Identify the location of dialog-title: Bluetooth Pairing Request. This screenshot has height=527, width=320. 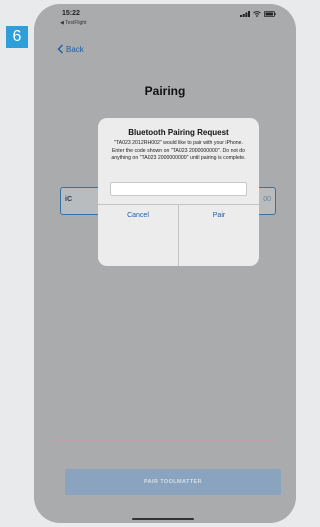
(178, 132).